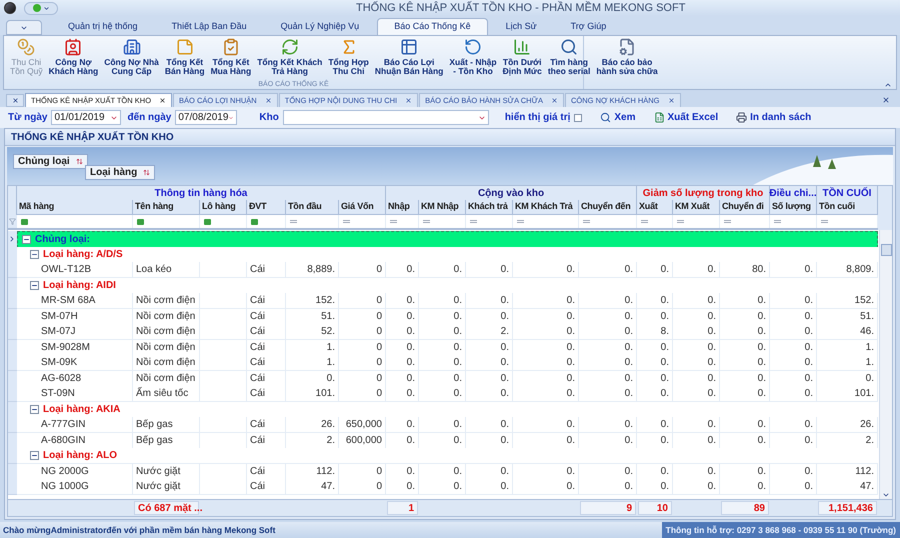 Image resolution: width=900 pixels, height=538 pixels. What do you see at coordinates (385, 117) in the screenshot?
I see `warehouse-dropdown` at bounding box center [385, 117].